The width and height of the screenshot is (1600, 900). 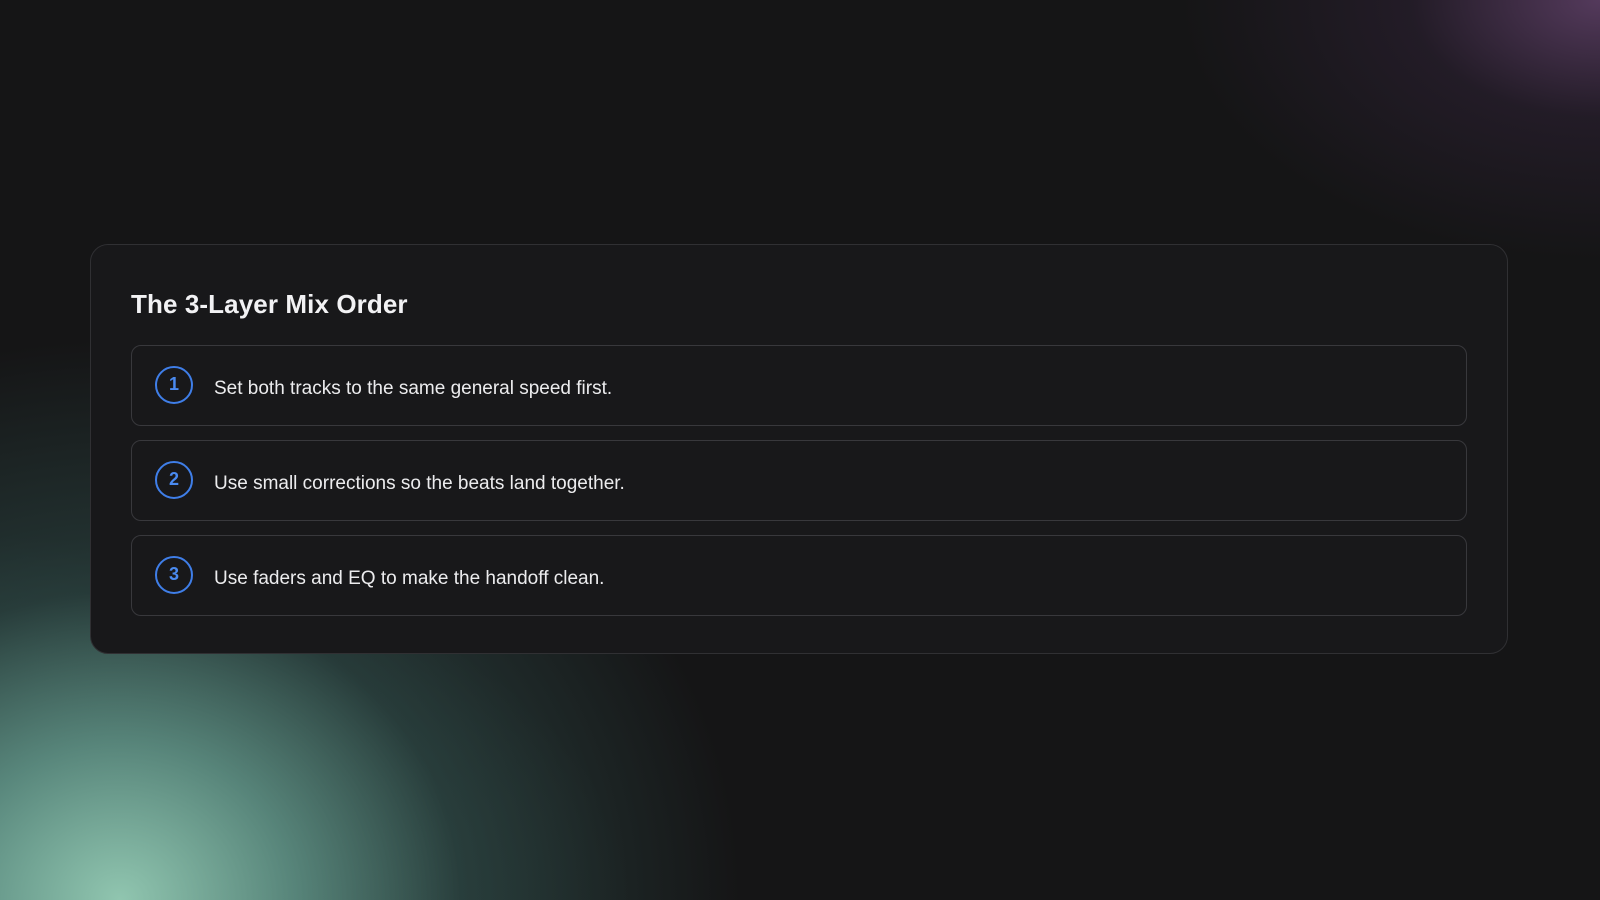 What do you see at coordinates (174, 479) in the screenshot?
I see `step-number-badge: 2` at bounding box center [174, 479].